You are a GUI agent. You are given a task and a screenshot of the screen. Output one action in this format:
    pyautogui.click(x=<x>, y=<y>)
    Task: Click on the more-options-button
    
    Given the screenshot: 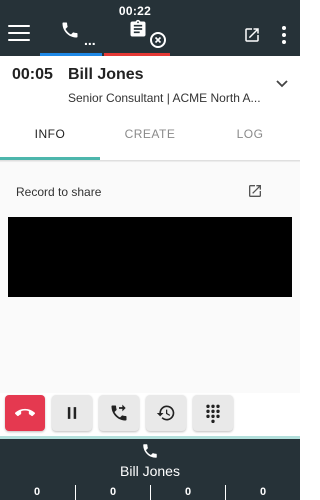 What is the action you would take?
    pyautogui.click(x=284, y=36)
    